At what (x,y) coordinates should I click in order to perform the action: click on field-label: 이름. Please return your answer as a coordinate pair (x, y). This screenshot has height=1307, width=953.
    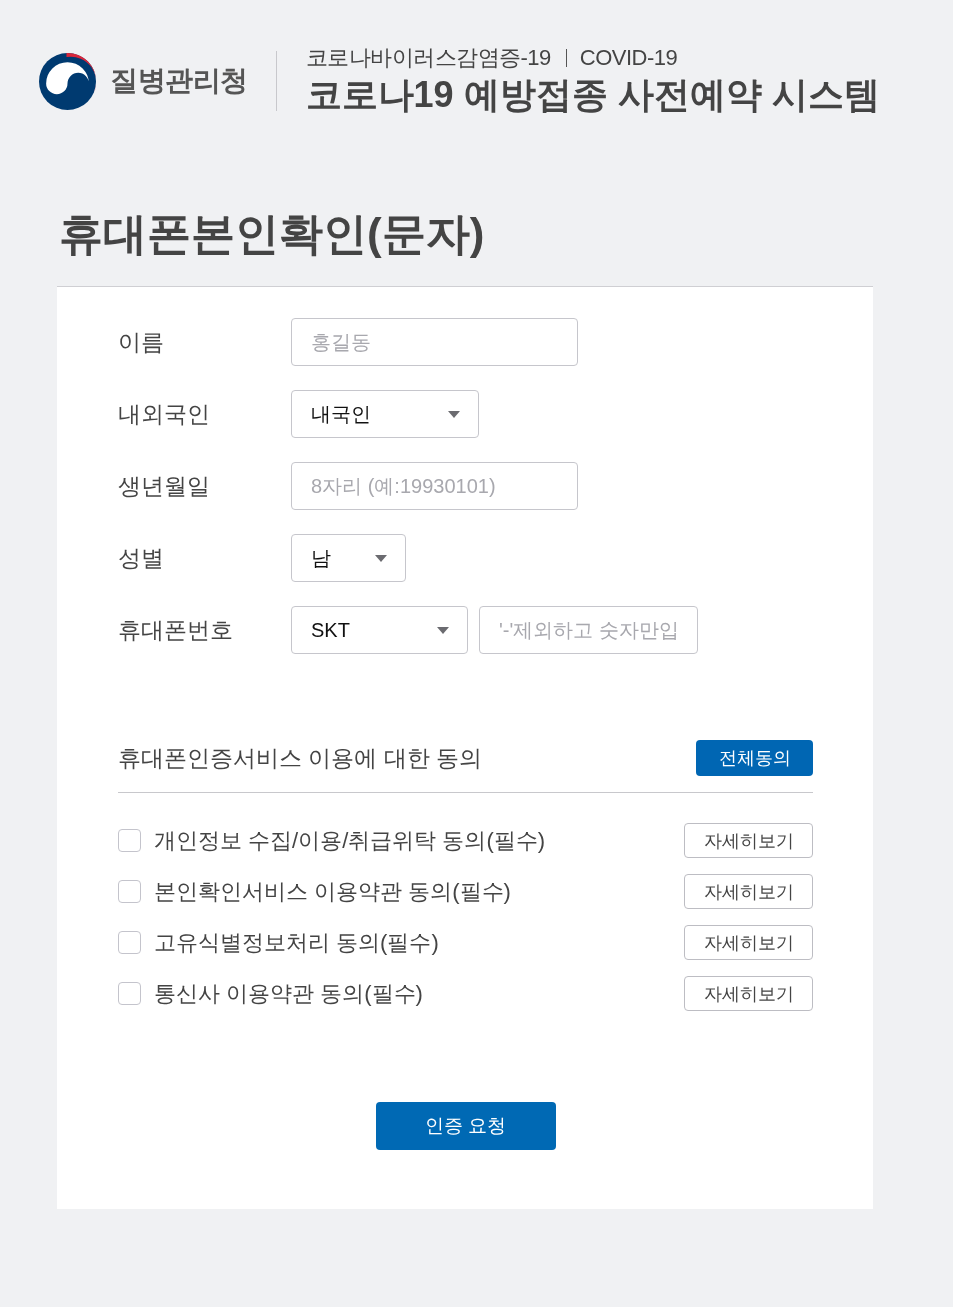
    Looking at the image, I should click on (141, 342).